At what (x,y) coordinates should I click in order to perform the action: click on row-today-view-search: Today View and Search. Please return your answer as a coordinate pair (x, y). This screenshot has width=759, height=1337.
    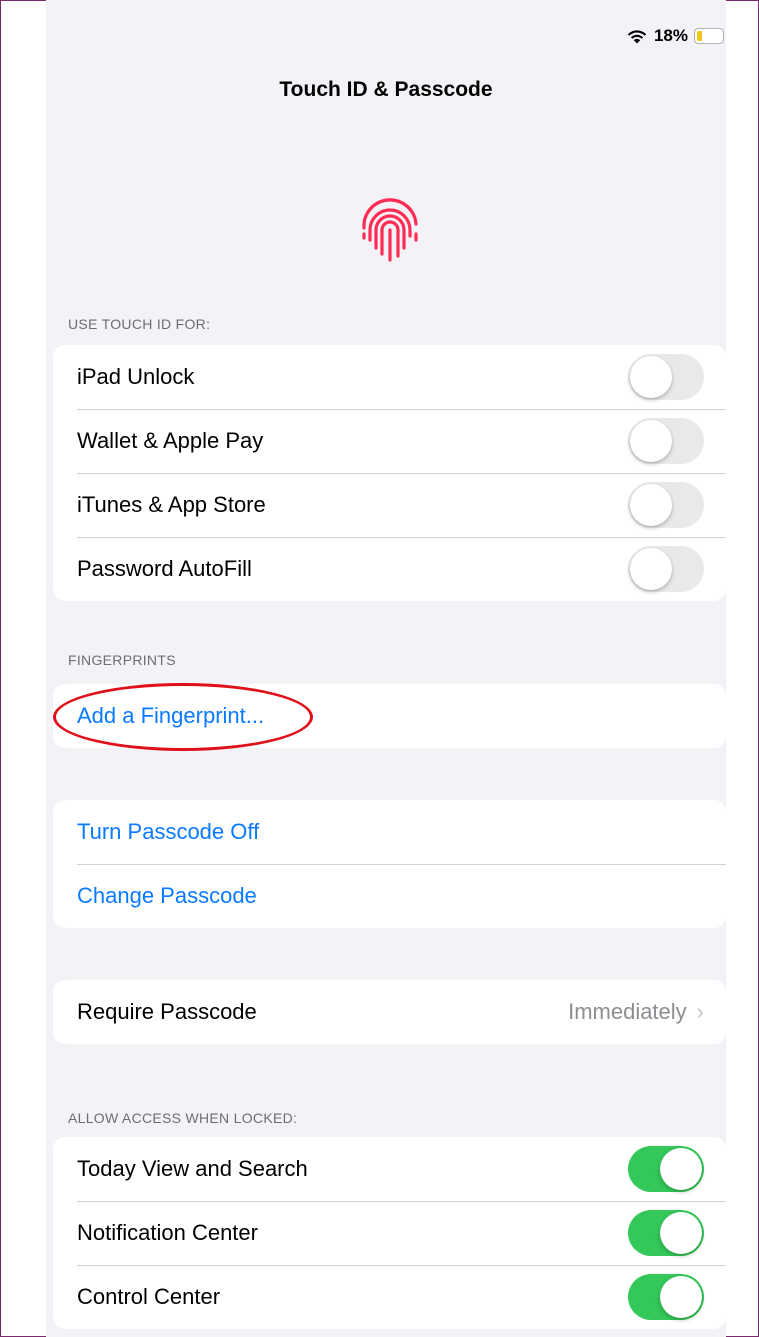
    Looking at the image, I should click on (389, 1169).